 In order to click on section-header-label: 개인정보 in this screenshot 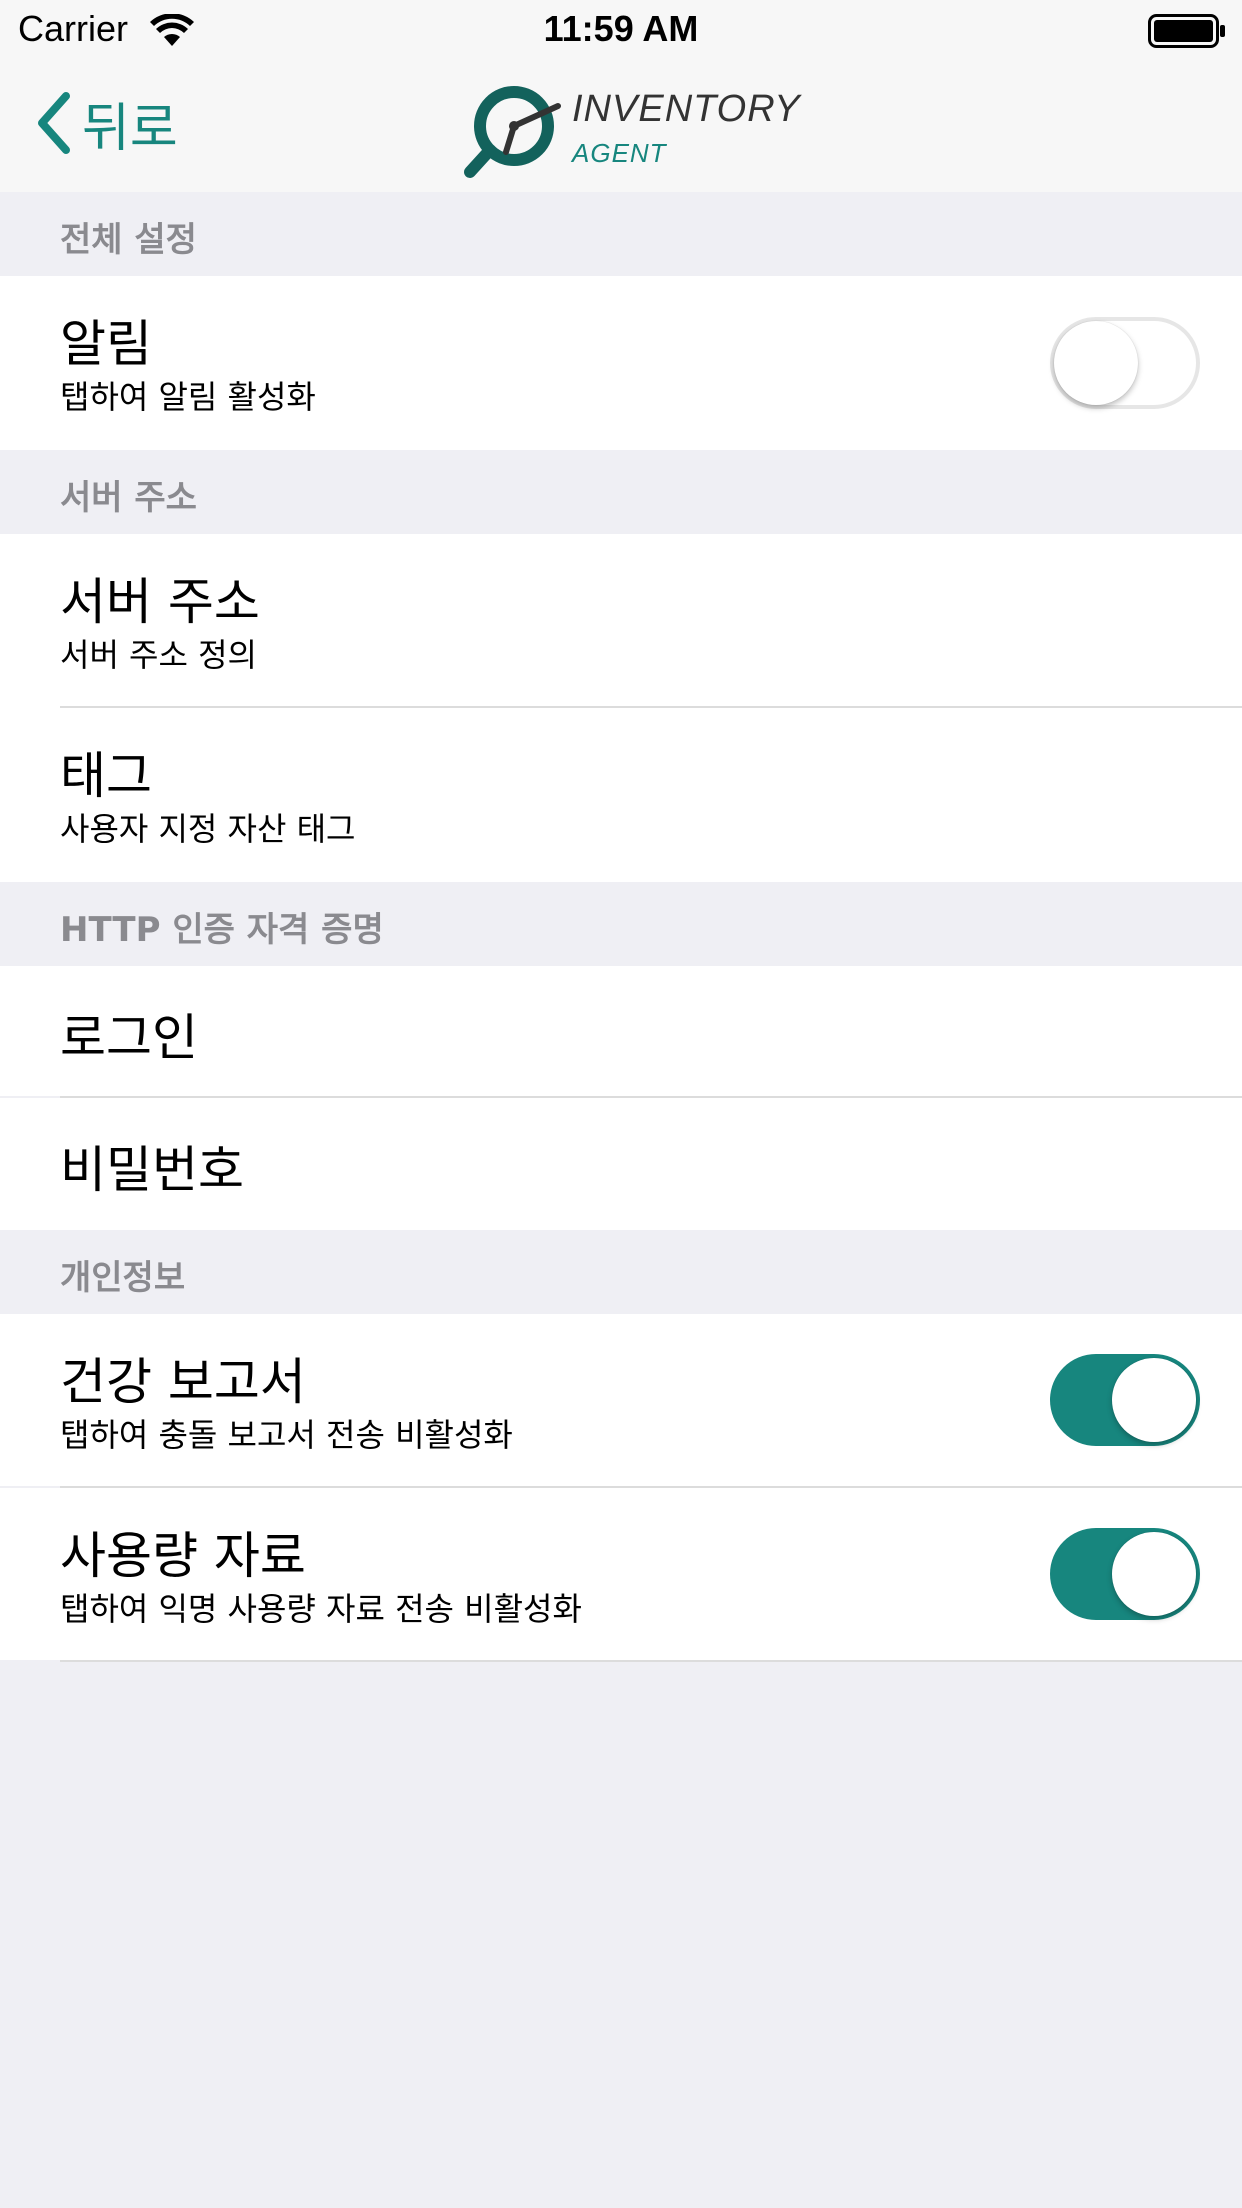, I will do `click(123, 1278)`.